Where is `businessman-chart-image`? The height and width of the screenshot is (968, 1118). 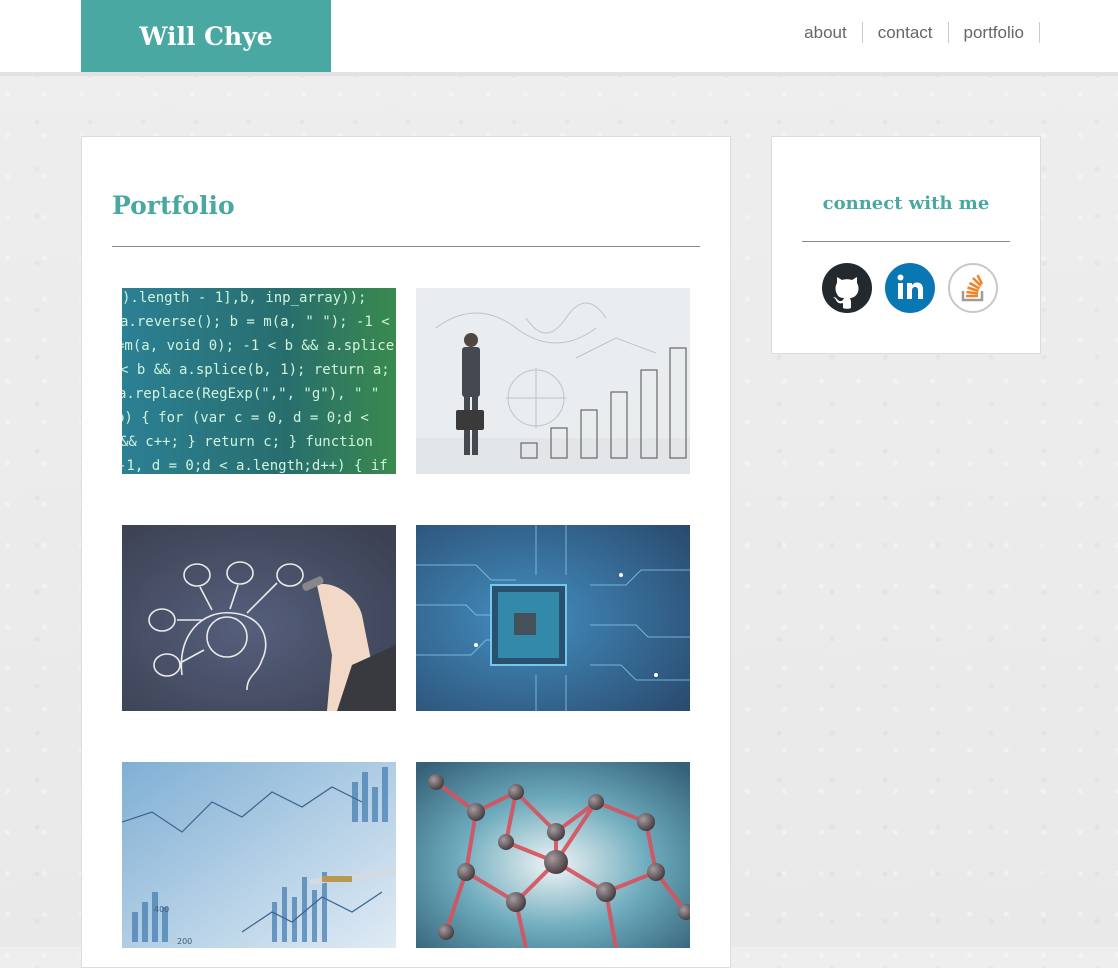 businessman-chart-image is located at coordinates (553, 381).